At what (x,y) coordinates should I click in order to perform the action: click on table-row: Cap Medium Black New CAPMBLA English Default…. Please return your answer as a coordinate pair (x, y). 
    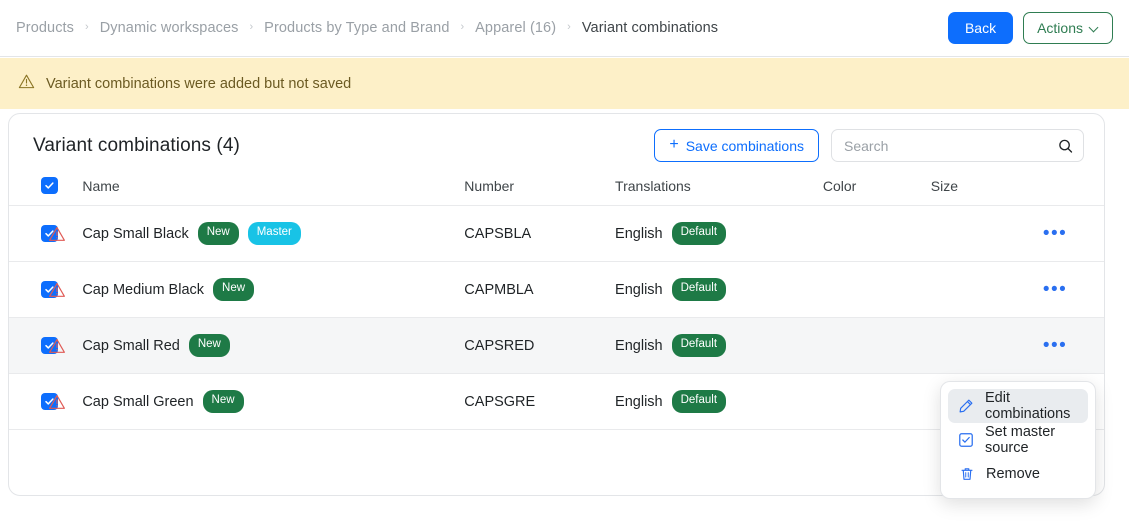
    Looking at the image, I should click on (556, 289).